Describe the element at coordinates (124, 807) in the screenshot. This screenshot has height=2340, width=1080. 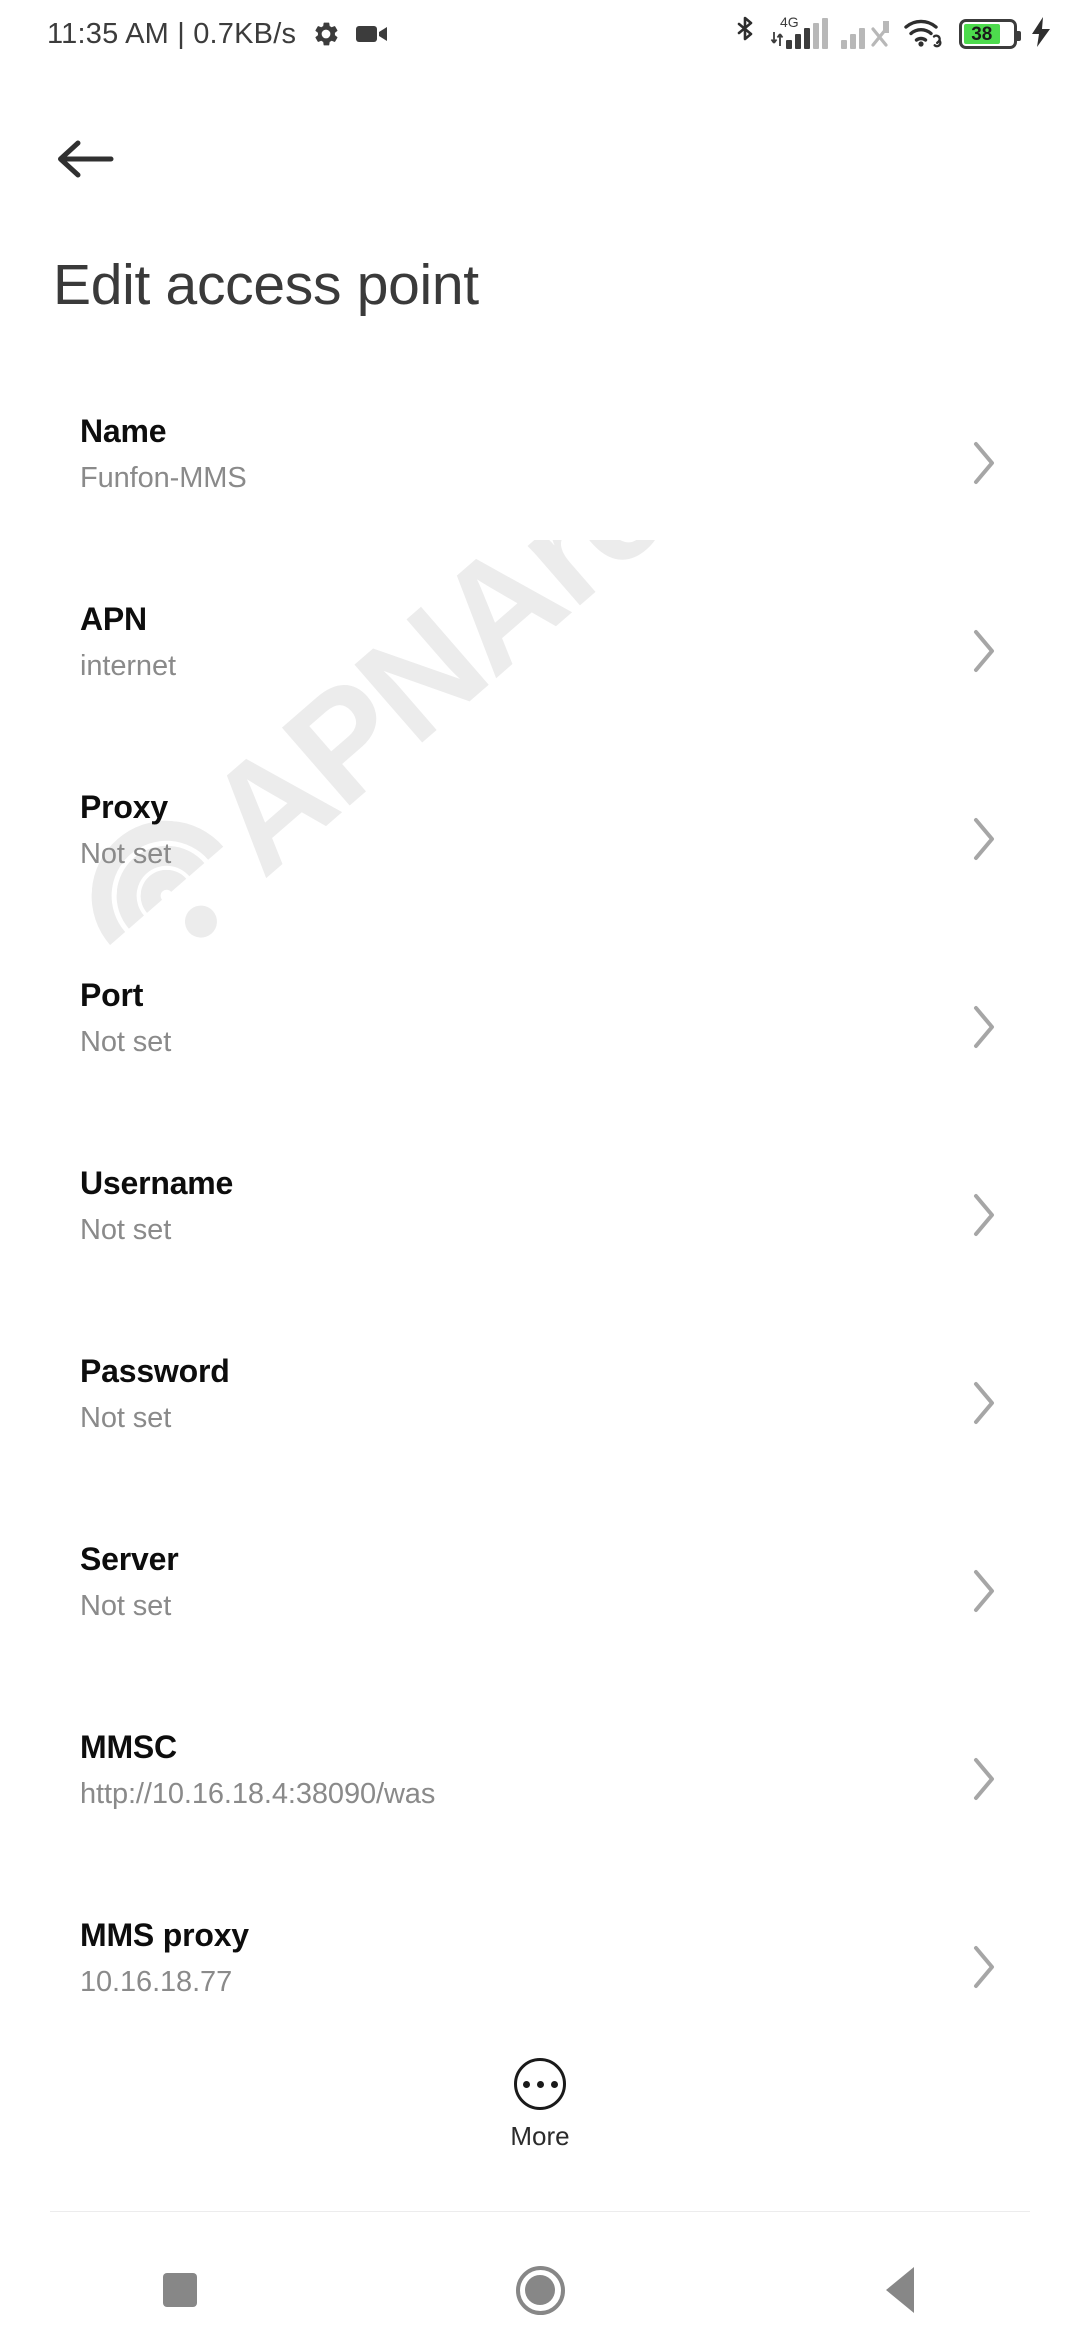
I see `settings-row-label: Proxy` at that location.